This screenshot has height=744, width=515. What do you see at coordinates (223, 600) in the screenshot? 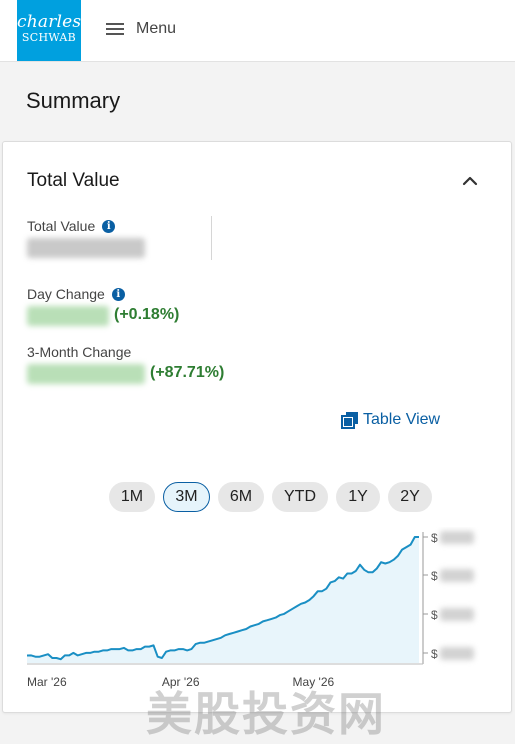
I see `area-fill` at bounding box center [223, 600].